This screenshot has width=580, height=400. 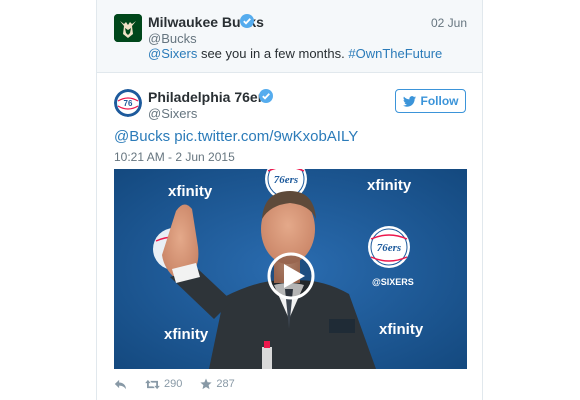 I want to click on follow-label: Follow, so click(x=439, y=101).